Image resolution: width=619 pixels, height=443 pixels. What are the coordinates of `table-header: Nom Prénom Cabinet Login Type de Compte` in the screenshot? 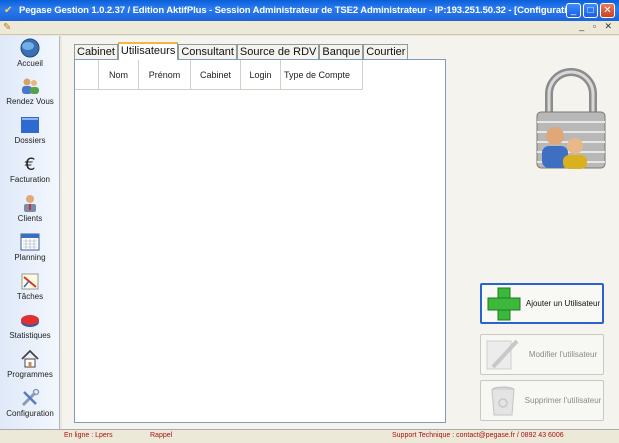 It's located at (219, 75).